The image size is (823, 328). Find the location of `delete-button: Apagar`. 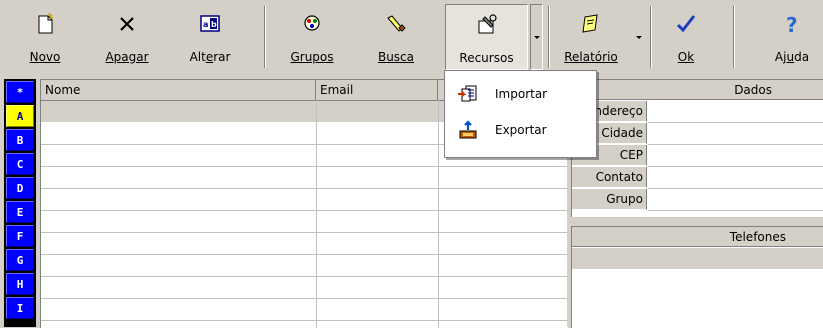

delete-button: Apagar is located at coordinates (127, 37).